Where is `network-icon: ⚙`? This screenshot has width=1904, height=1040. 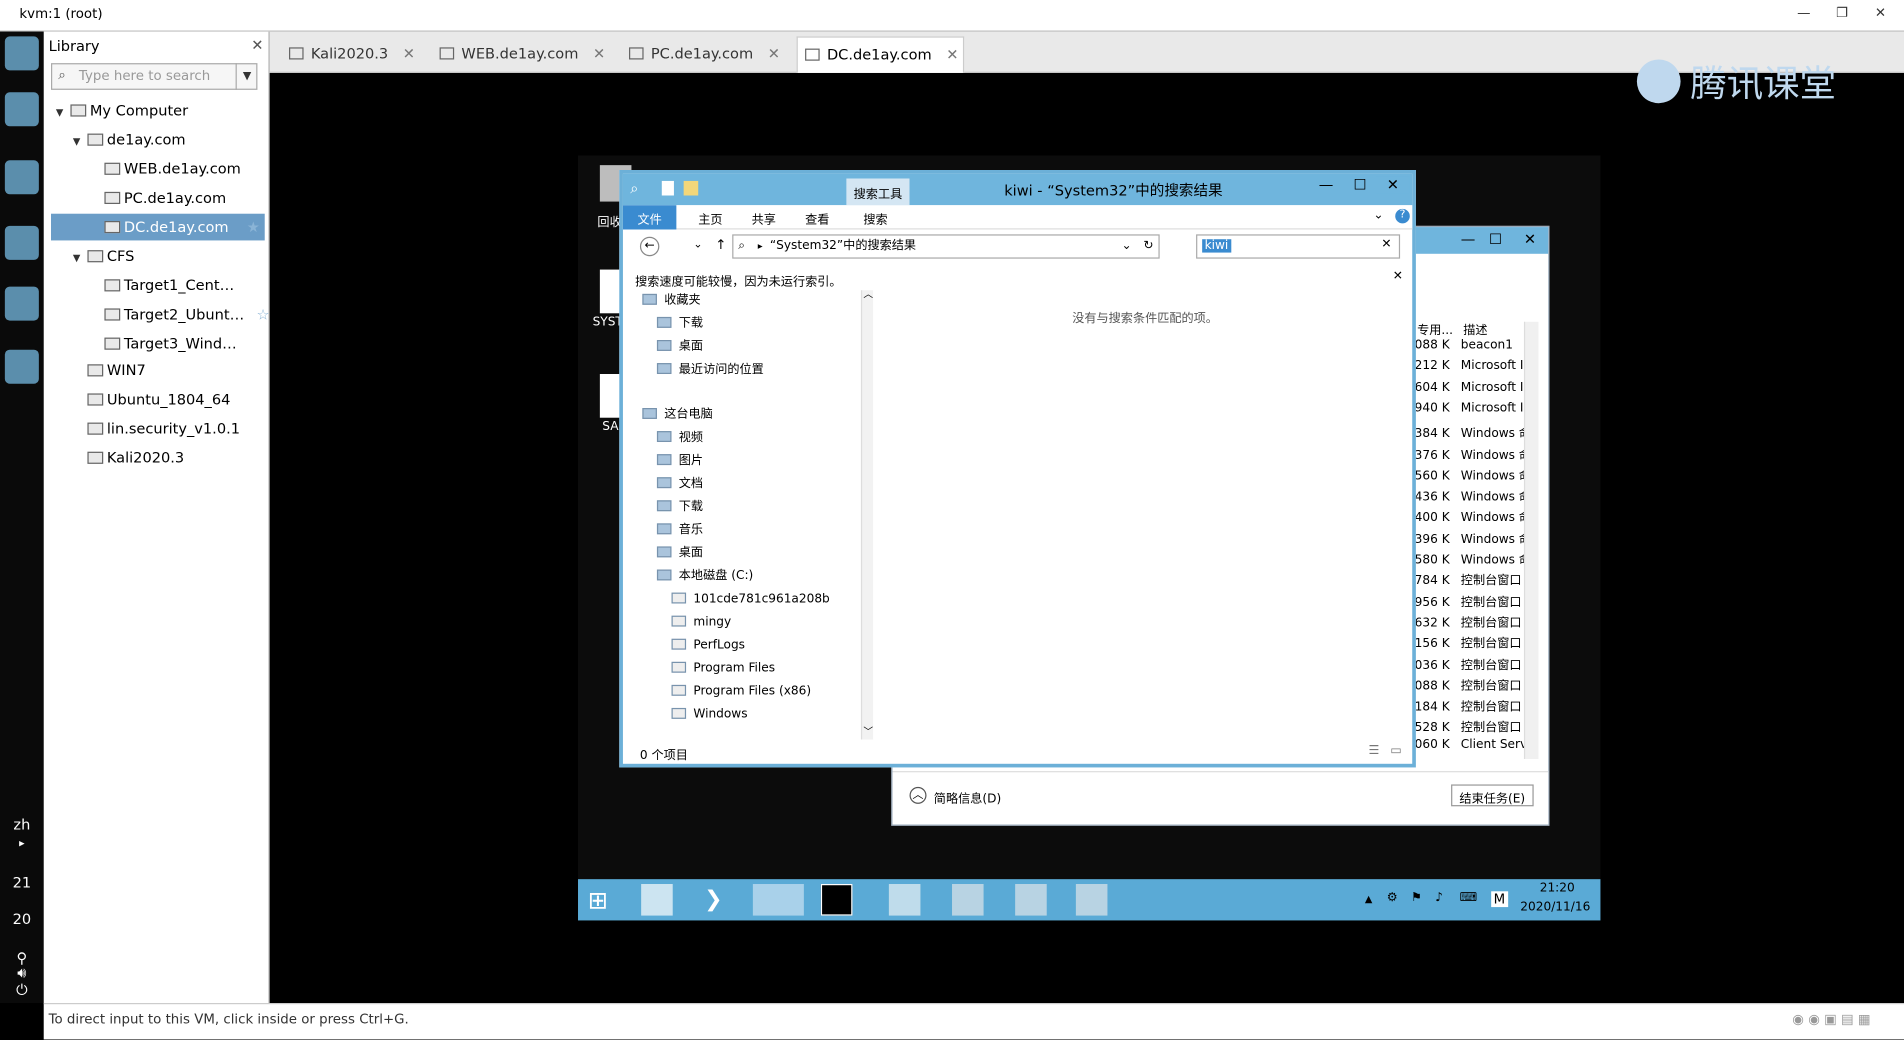
network-icon: ⚙ is located at coordinates (1392, 897).